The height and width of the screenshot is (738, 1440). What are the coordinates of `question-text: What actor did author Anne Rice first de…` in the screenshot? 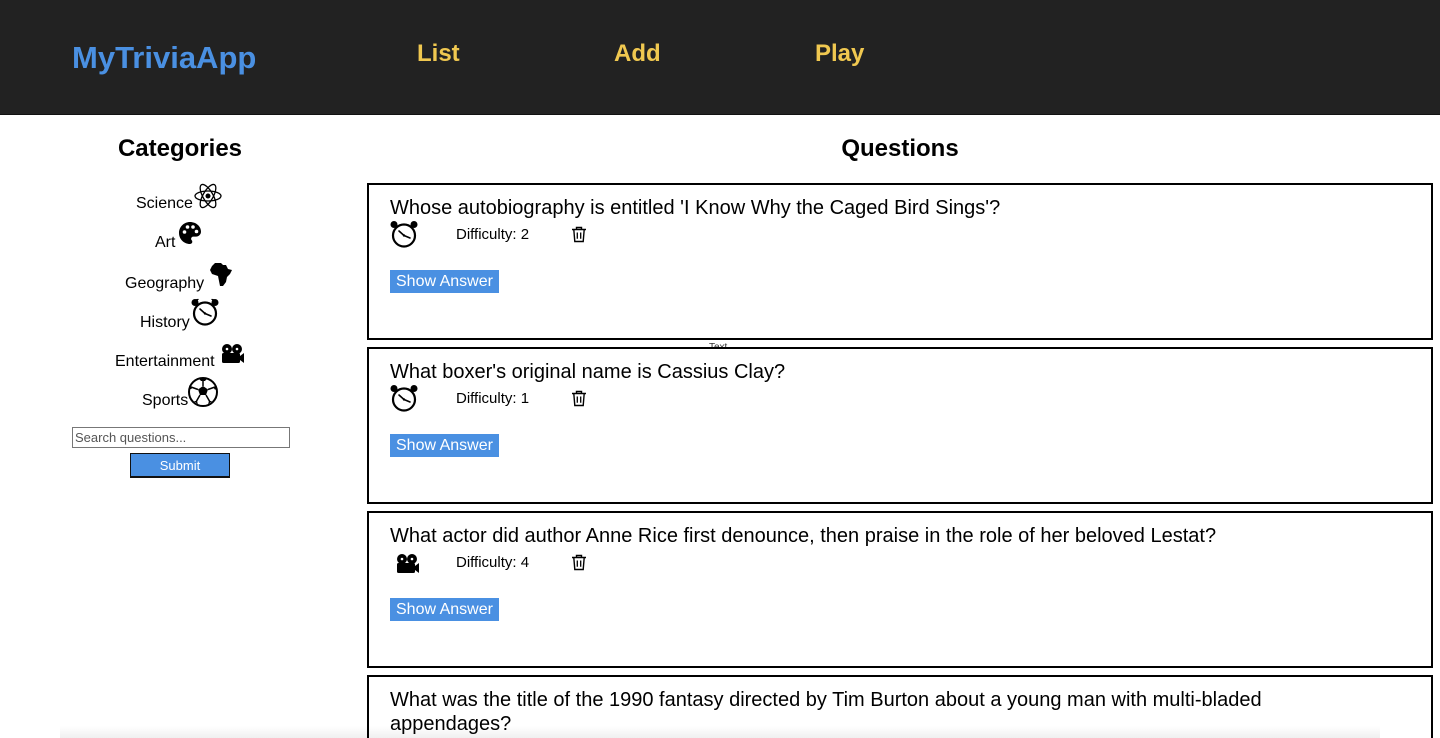 It's located at (803, 536).